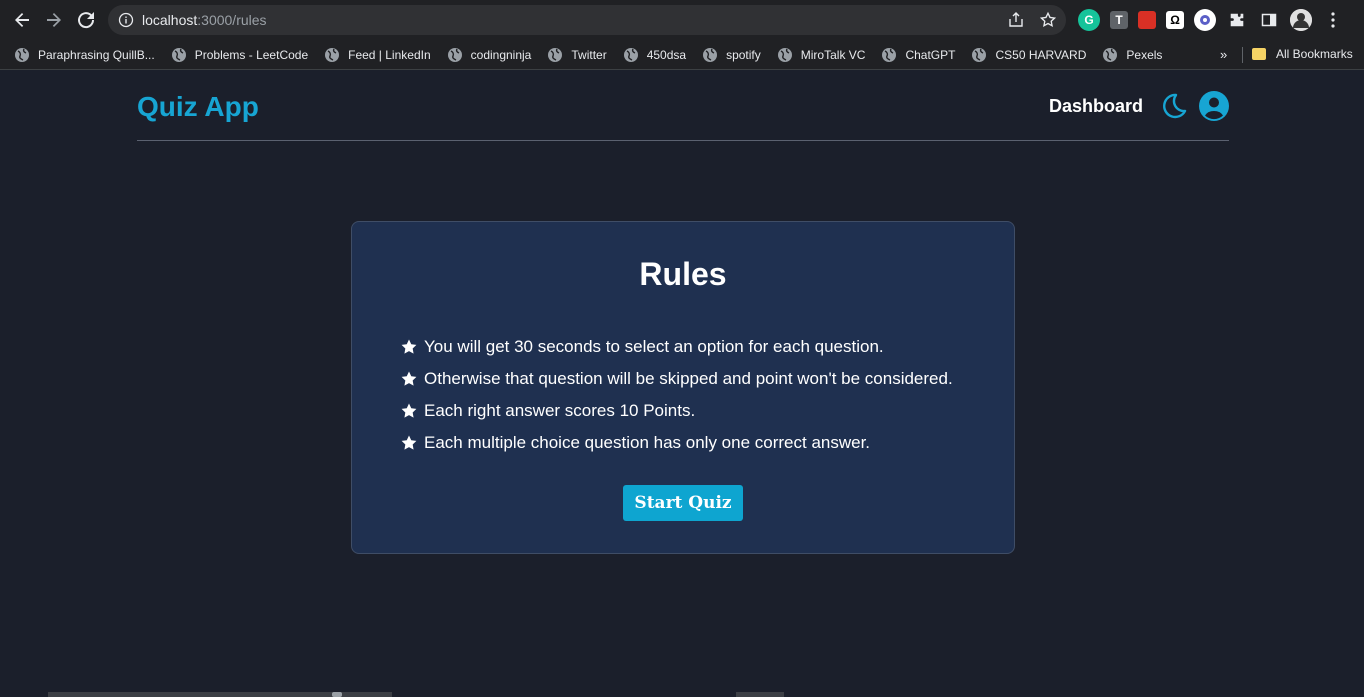  Describe the element at coordinates (1173, 106) in the screenshot. I see `moon-icon` at that location.